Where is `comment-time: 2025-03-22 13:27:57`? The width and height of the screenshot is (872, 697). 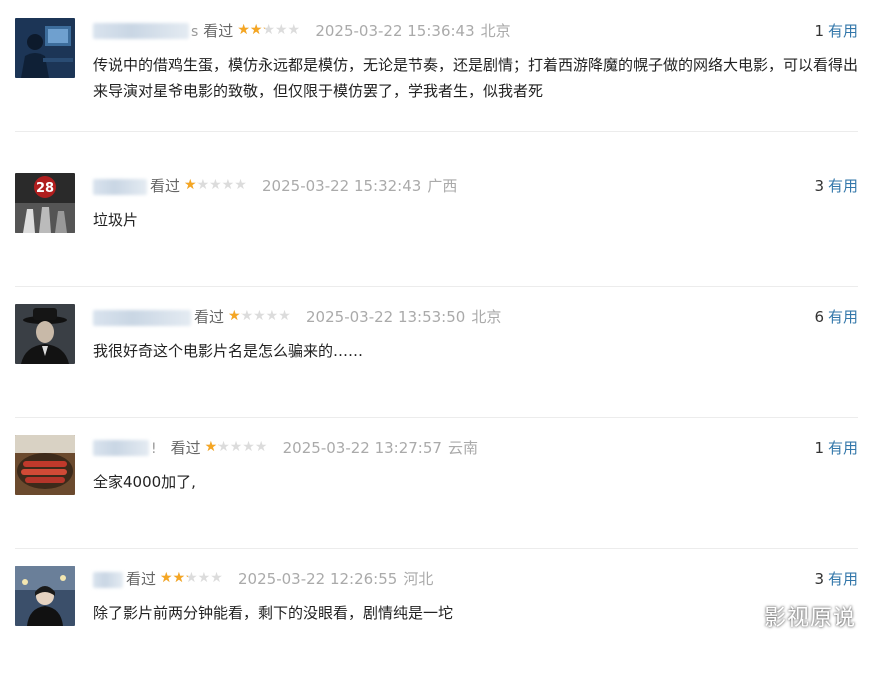 comment-time: 2025-03-22 13:27:57 is located at coordinates (362, 448).